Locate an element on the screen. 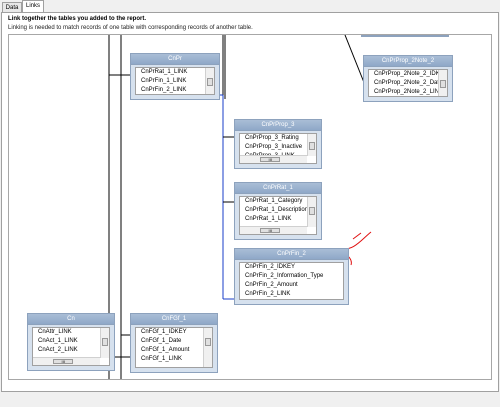 This screenshot has width=500, height=407. tab-data: Data is located at coordinates (12, 7).